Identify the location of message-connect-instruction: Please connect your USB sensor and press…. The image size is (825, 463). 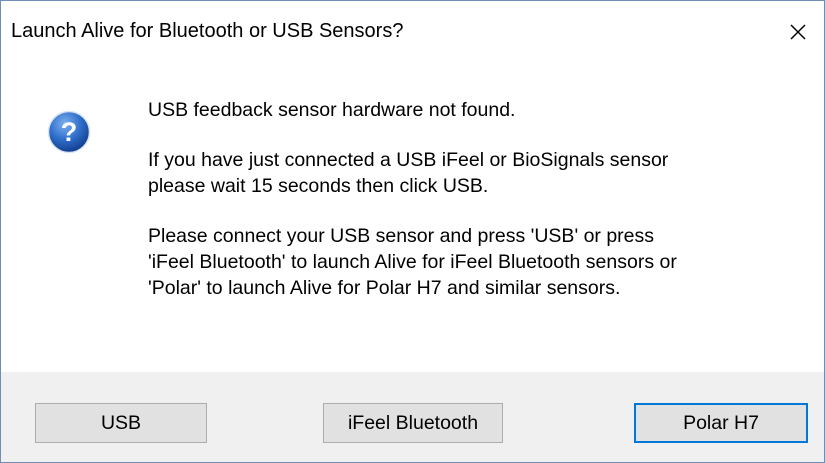
(412, 262).